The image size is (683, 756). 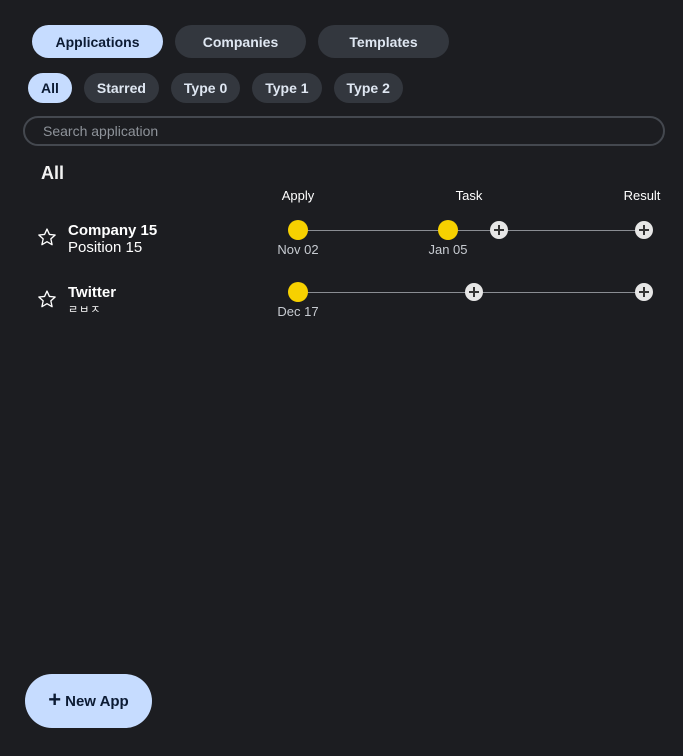 What do you see at coordinates (105, 247) in the screenshot?
I see `position-name: Position 15` at bounding box center [105, 247].